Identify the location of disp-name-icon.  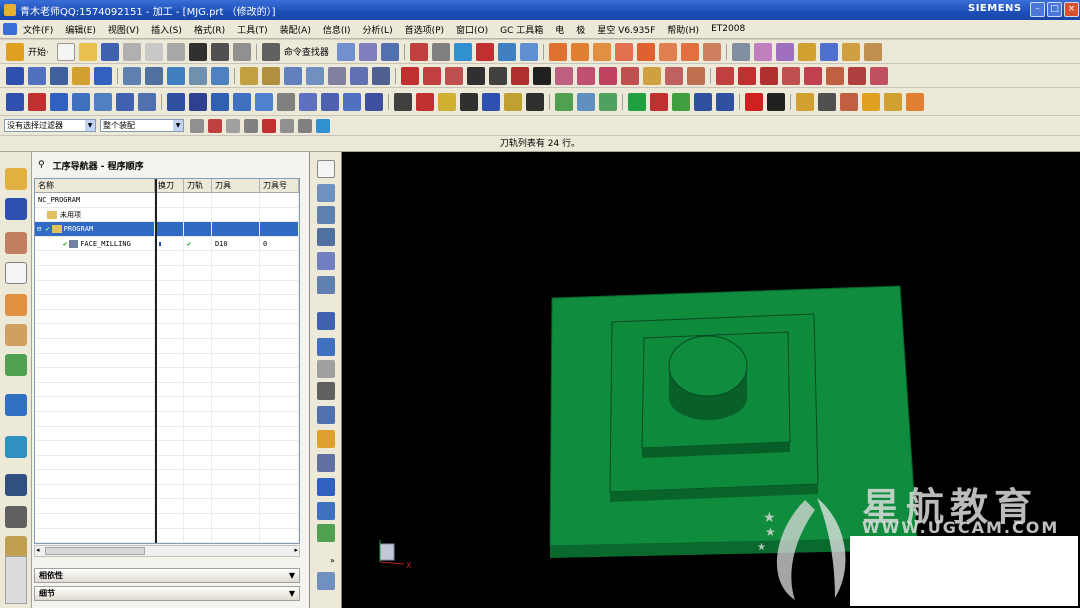
(220, 101).